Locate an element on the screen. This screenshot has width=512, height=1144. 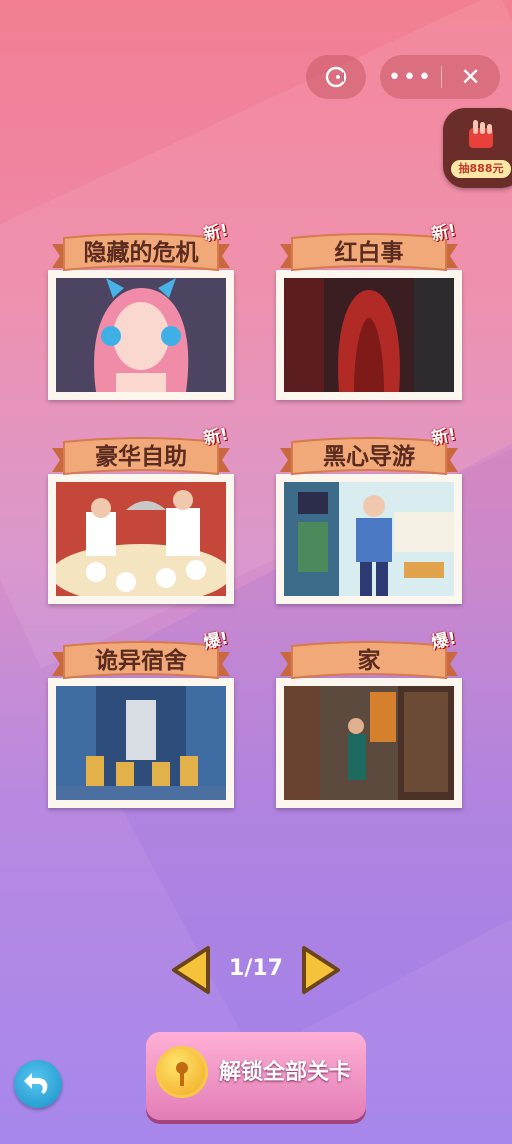
capsule-menu: ••• ✕ is located at coordinates (440, 77).